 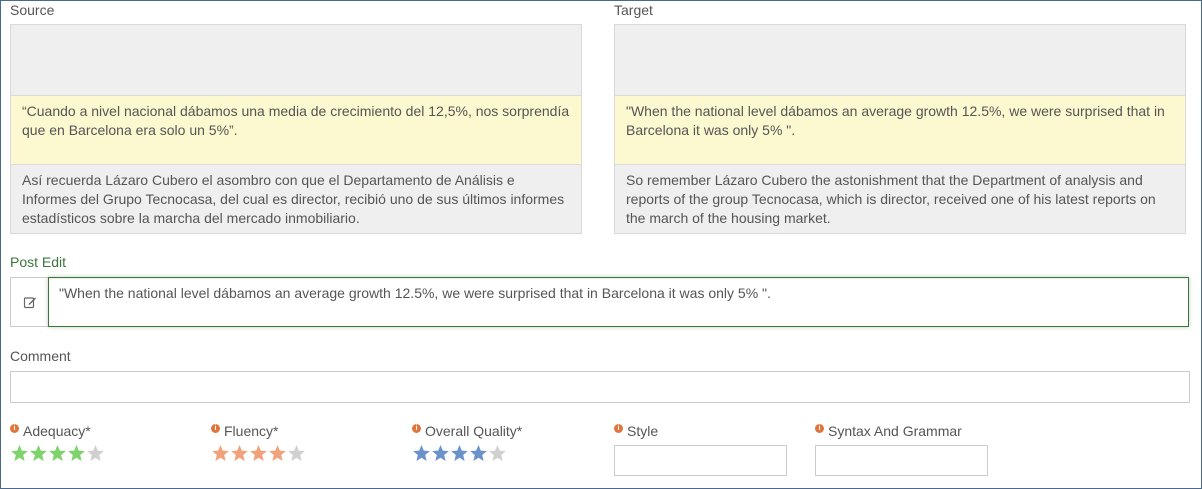 I want to click on style-input, so click(x=700, y=460).